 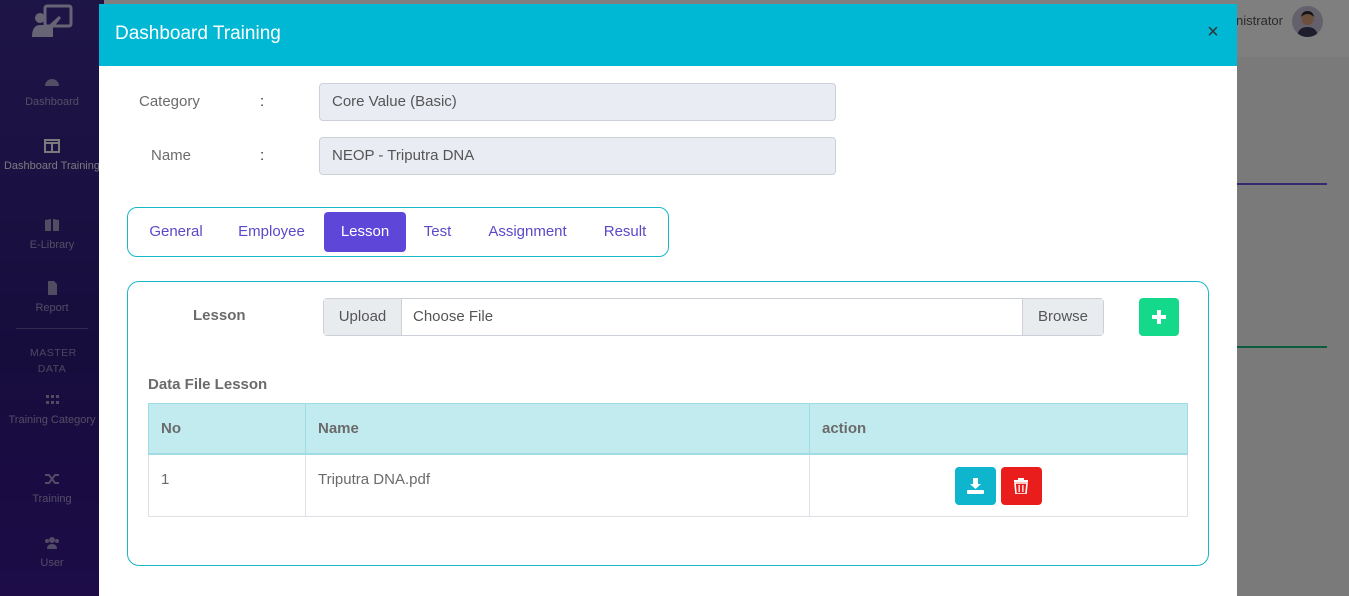 What do you see at coordinates (557, 429) in the screenshot?
I see `column-header-name: Name` at bounding box center [557, 429].